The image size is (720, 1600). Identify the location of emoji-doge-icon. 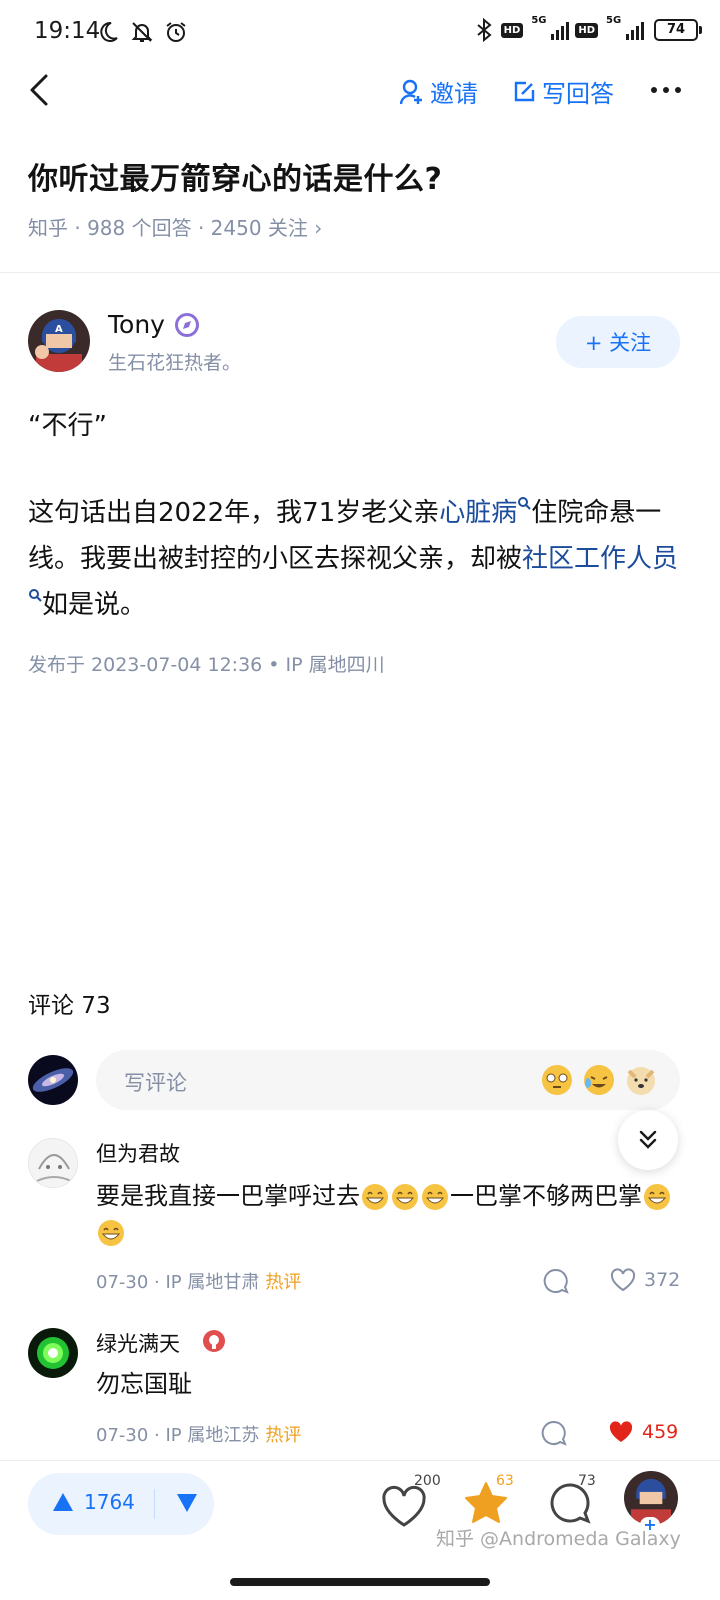
(641, 1080).